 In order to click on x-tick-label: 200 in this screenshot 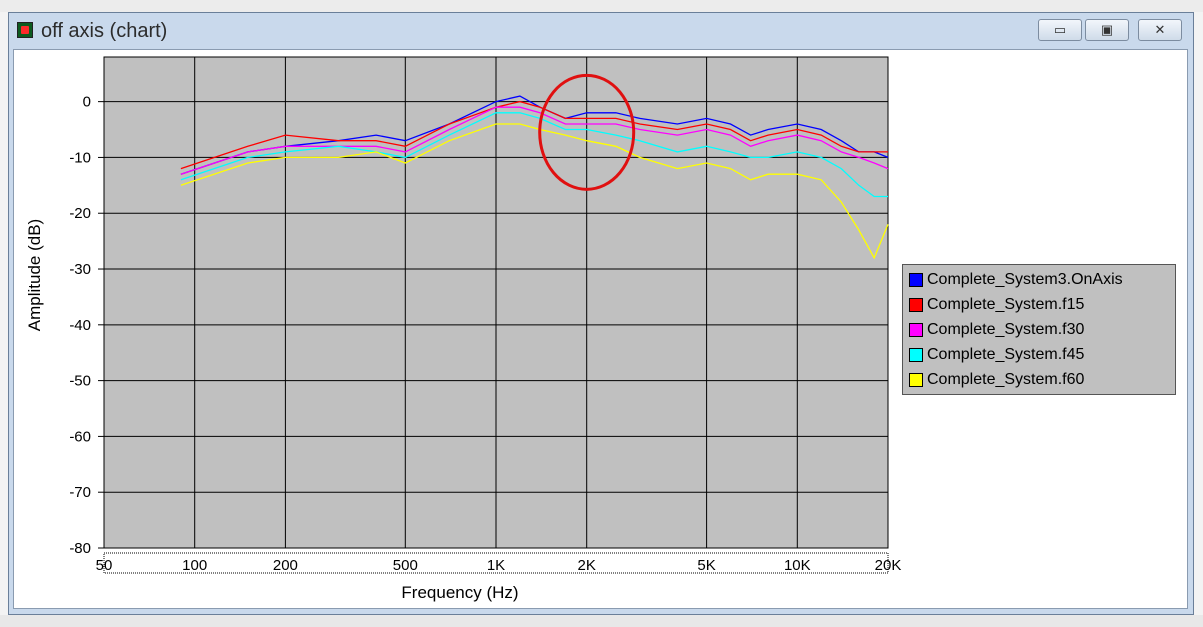, I will do `click(285, 565)`.